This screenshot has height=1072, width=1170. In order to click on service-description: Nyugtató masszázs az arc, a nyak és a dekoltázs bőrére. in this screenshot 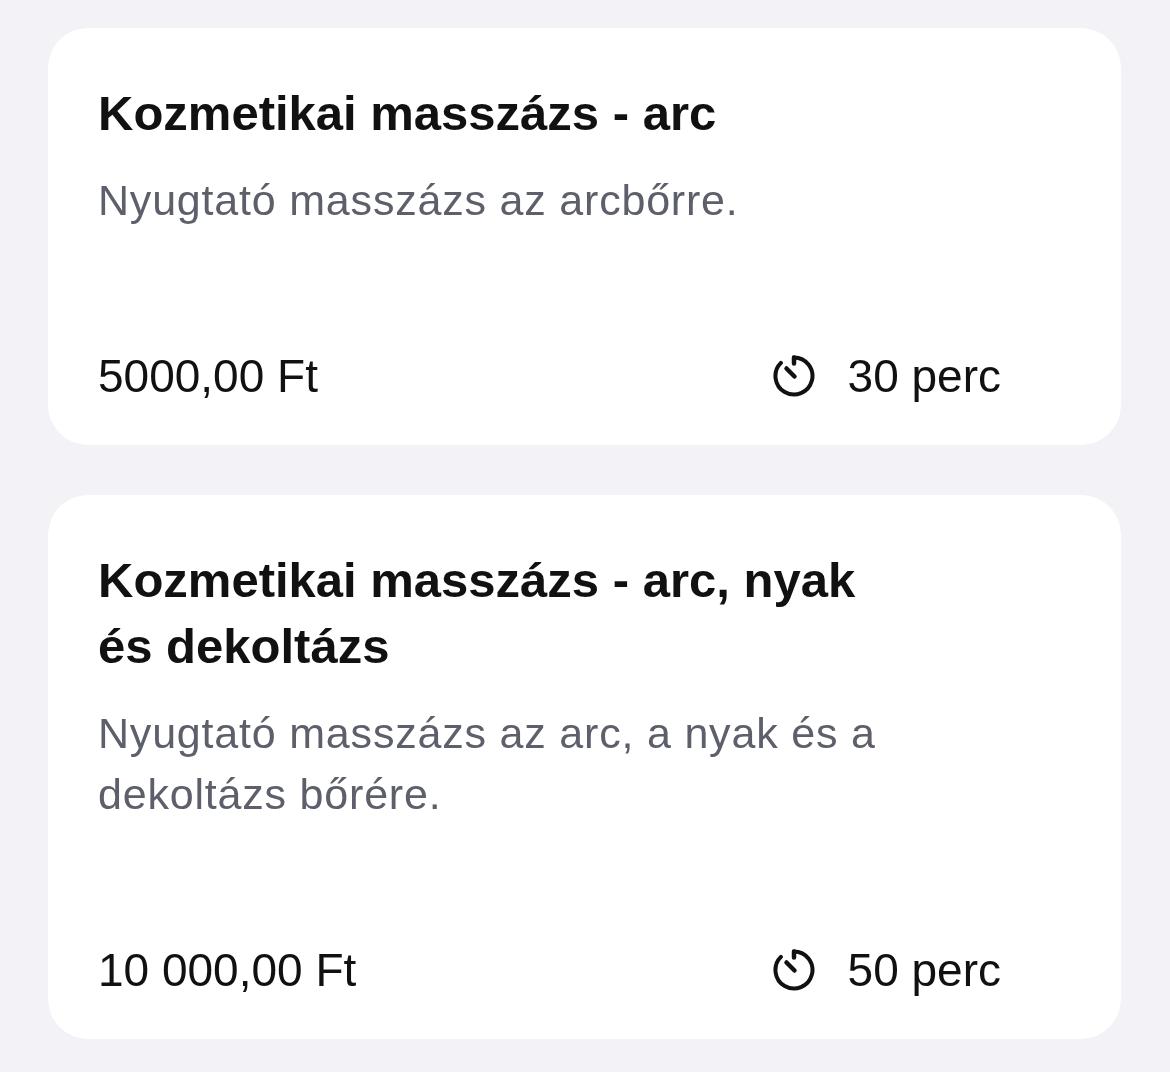, I will do `click(487, 764)`.